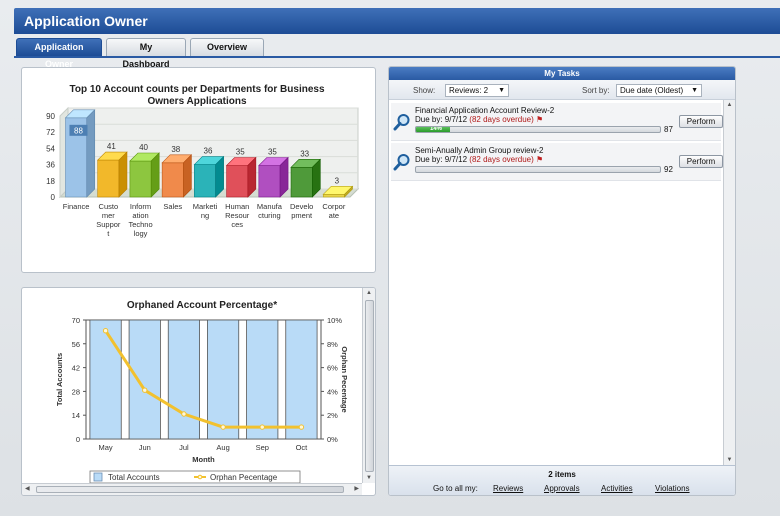  Describe the element at coordinates (562, 474) in the screenshot. I see `task-count-total: 2 items` at that location.